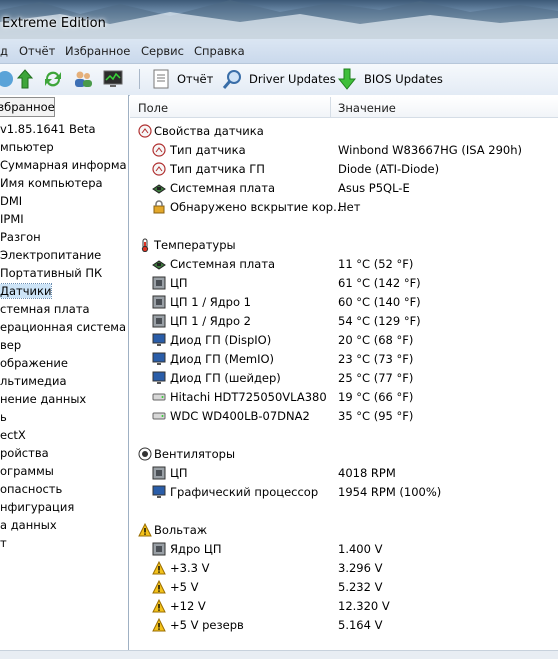 This screenshot has width=558, height=659. I want to click on tree-item: нение данных, so click(43, 401).